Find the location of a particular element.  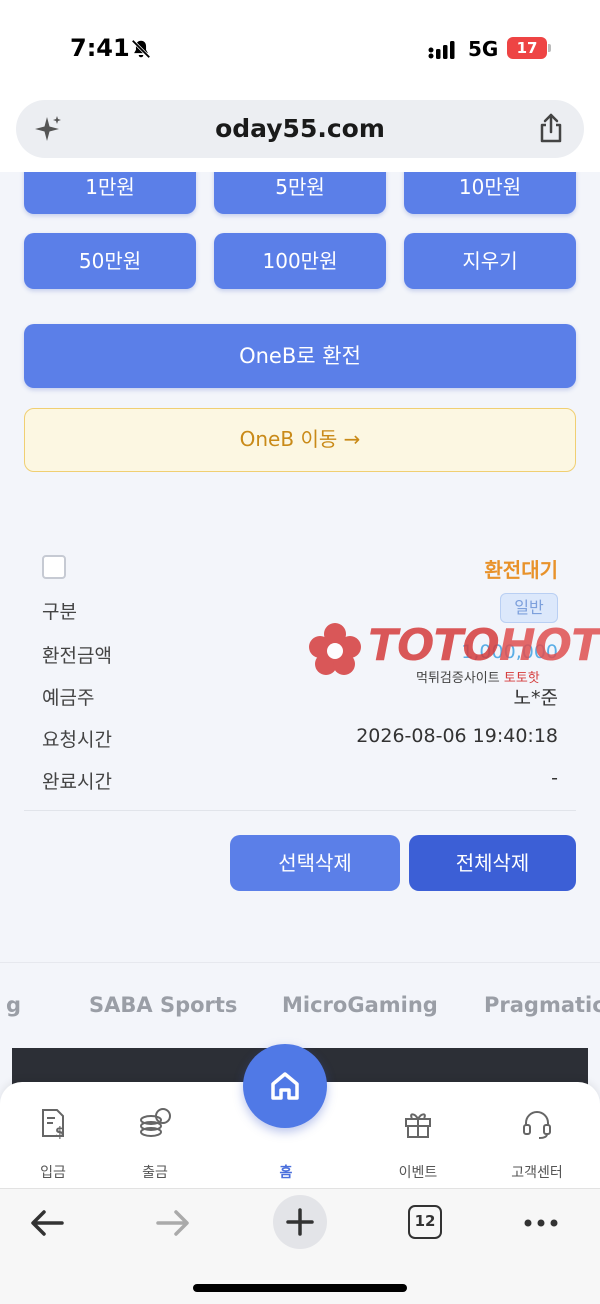

delete-all-button: 전체삭제 is located at coordinates (492, 863).